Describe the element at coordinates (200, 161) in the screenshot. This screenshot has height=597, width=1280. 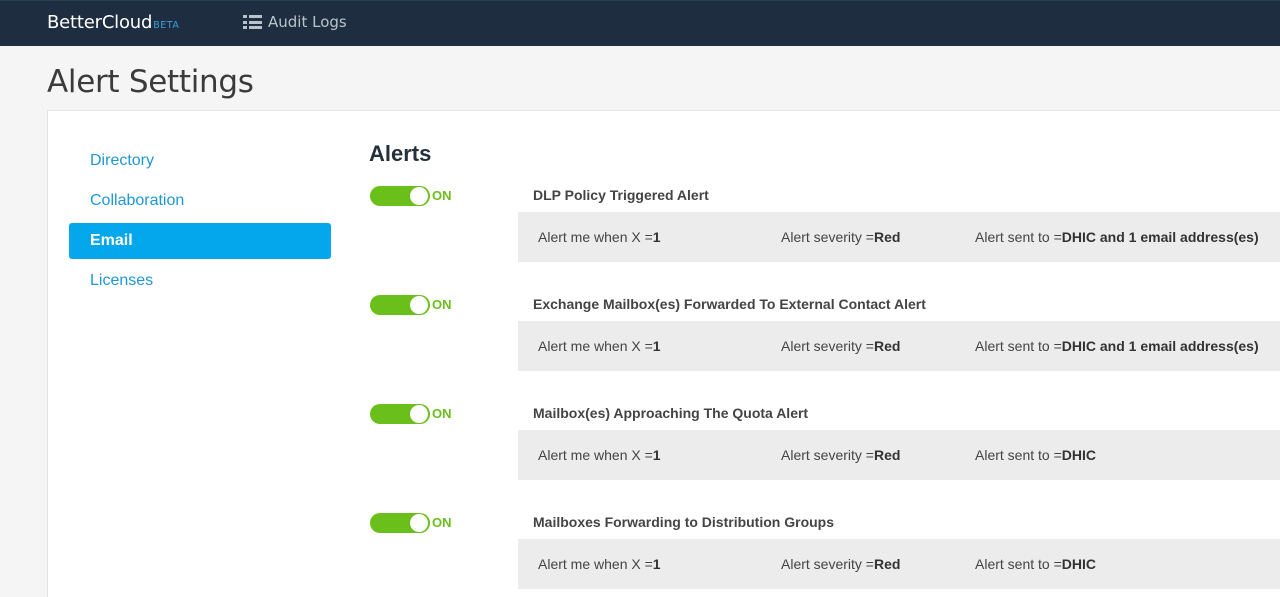
I see `sidebar-item-directory: Directory` at that location.